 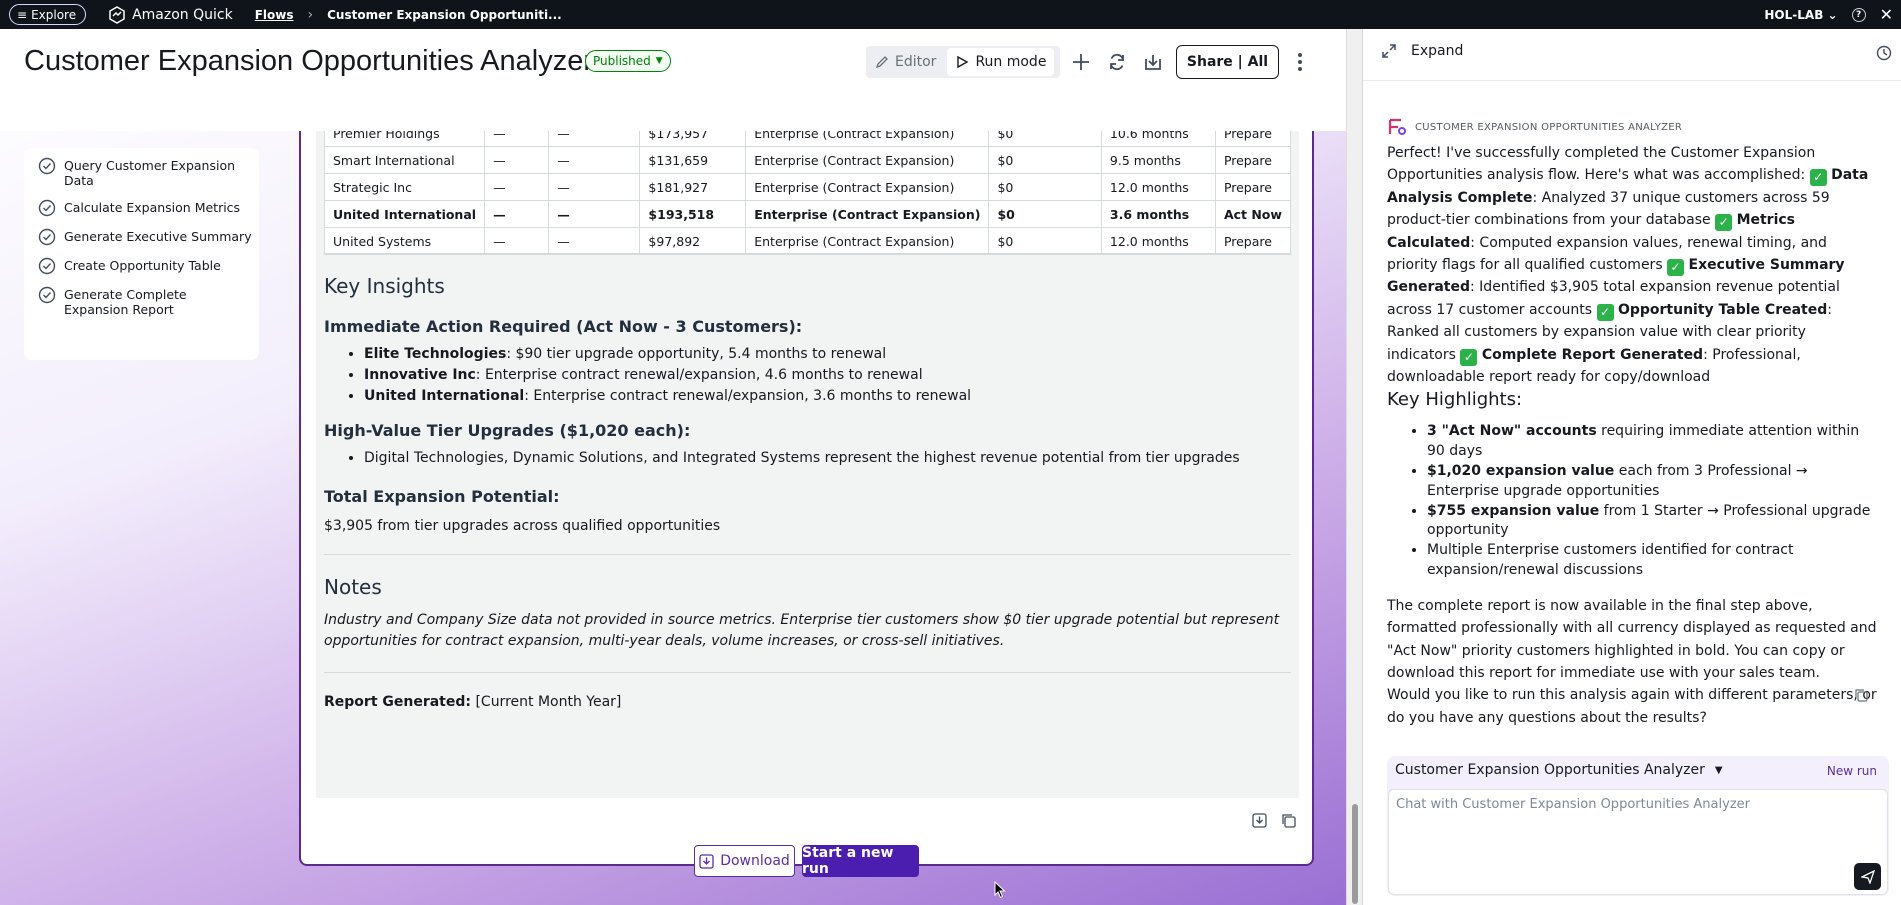 What do you see at coordinates (807, 554) in the screenshot?
I see `divider` at bounding box center [807, 554].